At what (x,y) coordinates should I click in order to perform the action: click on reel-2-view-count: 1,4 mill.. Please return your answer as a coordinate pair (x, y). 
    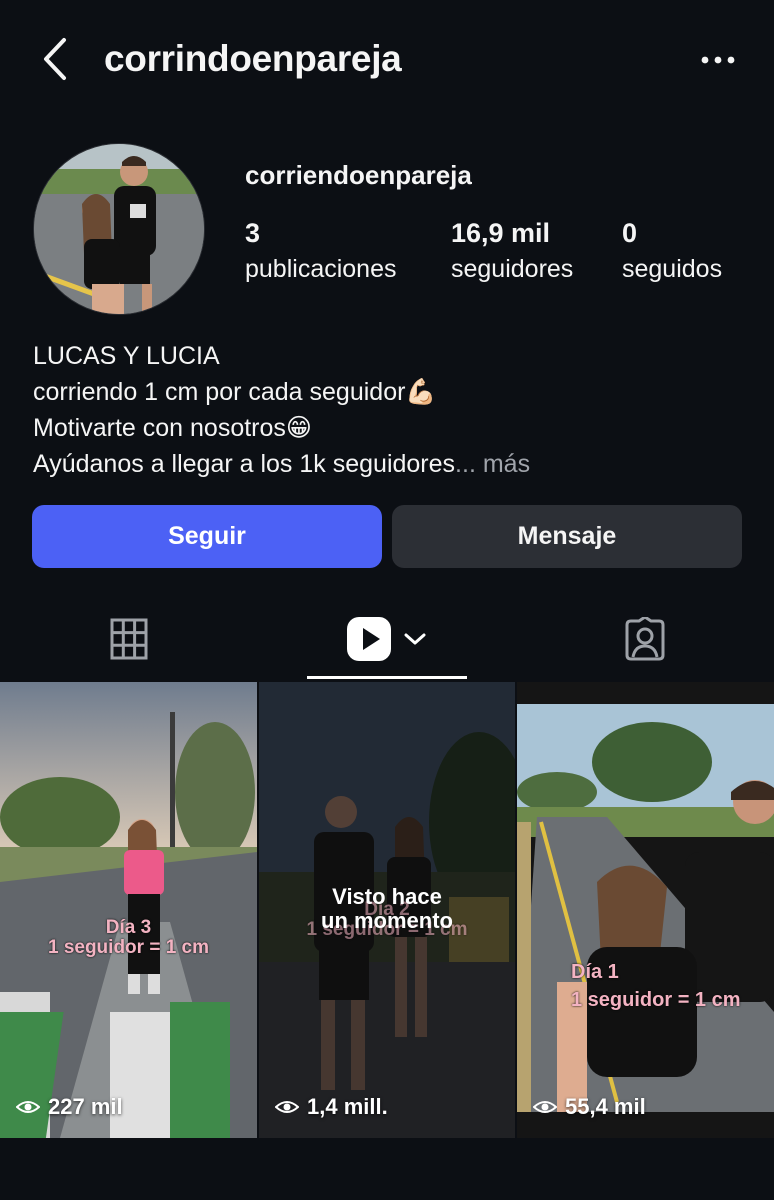
    Looking at the image, I should click on (347, 1106).